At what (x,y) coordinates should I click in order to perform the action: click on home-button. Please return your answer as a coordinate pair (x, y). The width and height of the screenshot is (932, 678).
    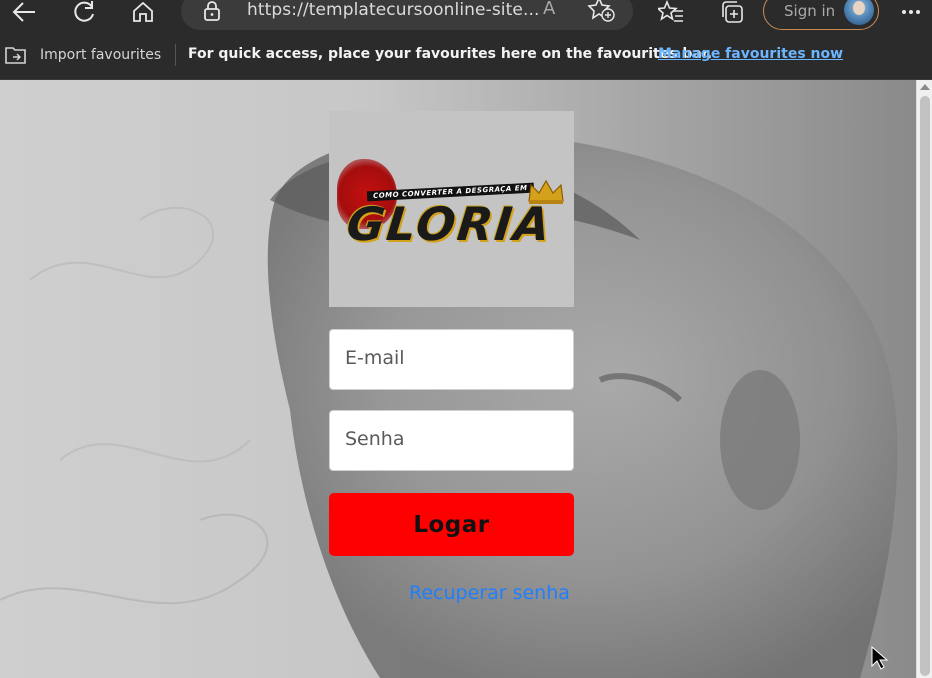
    Looking at the image, I should click on (143, 12).